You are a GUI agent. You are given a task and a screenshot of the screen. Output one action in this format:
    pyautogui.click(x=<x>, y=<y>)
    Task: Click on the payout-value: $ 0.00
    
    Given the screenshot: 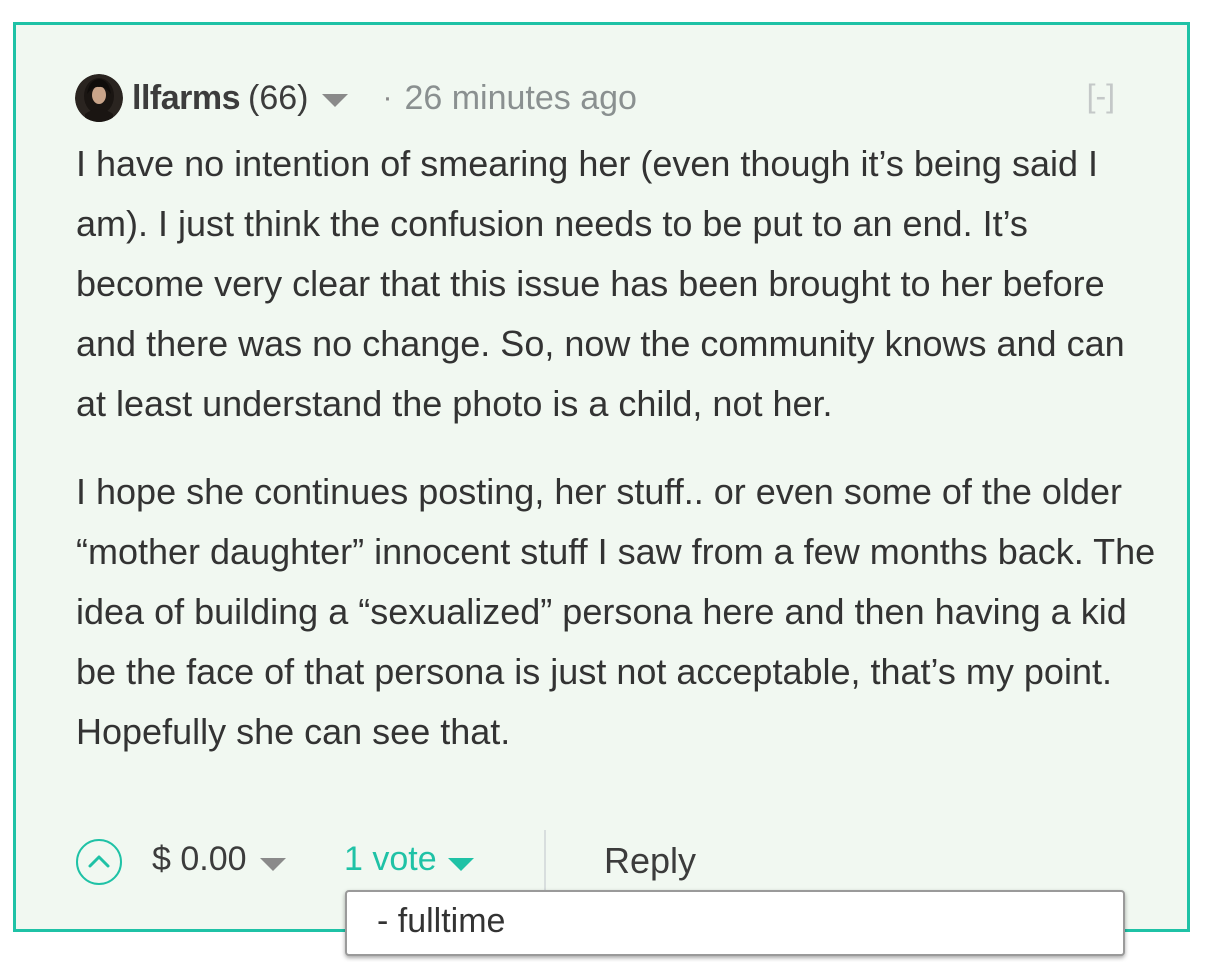 What is the action you would take?
    pyautogui.click(x=199, y=859)
    